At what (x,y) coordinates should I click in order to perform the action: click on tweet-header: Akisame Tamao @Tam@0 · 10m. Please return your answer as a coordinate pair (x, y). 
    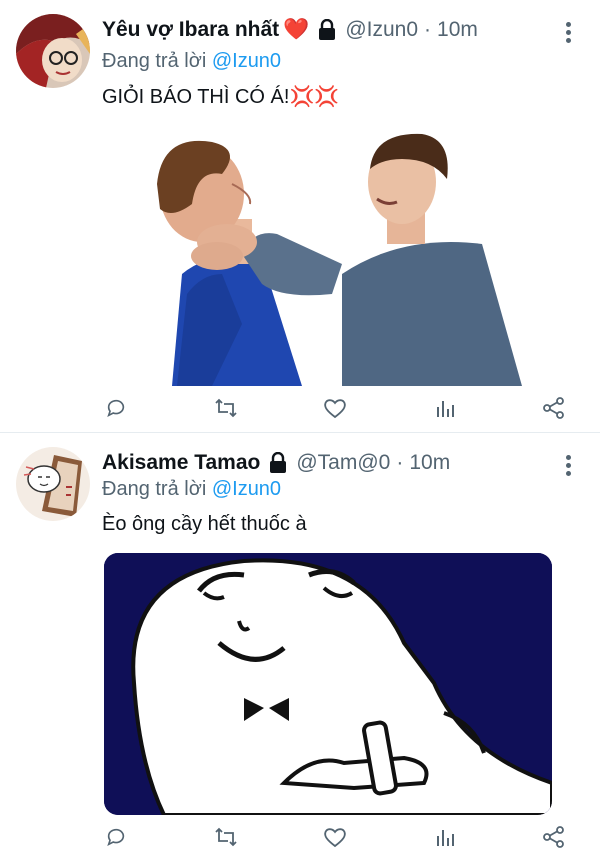
    Looking at the image, I should click on (276, 463).